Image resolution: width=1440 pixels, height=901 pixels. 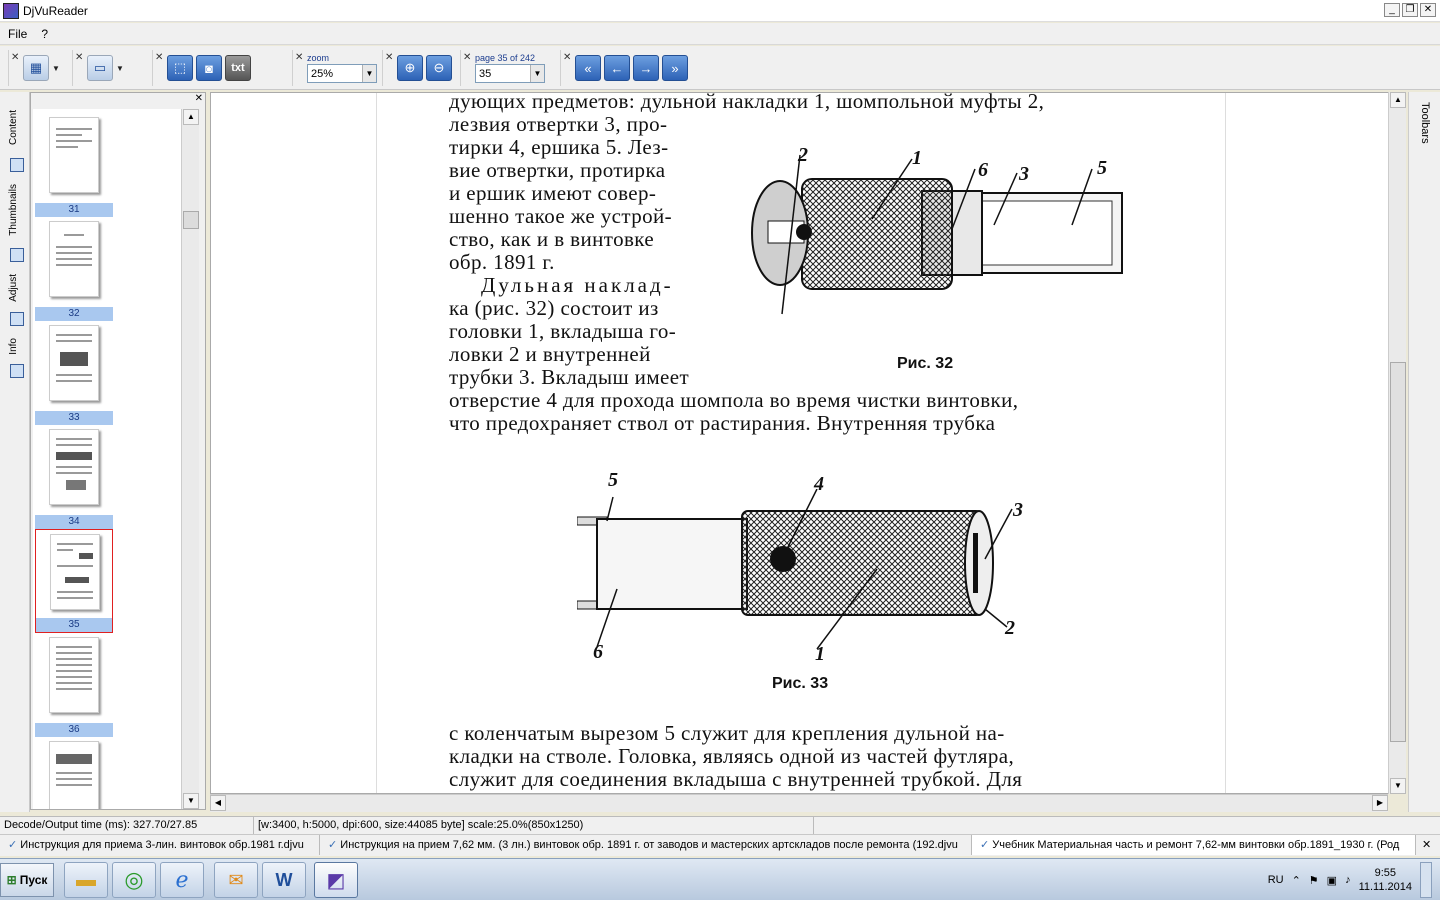 I want to click on single-page-button: ▭, so click(x=100, y=68).